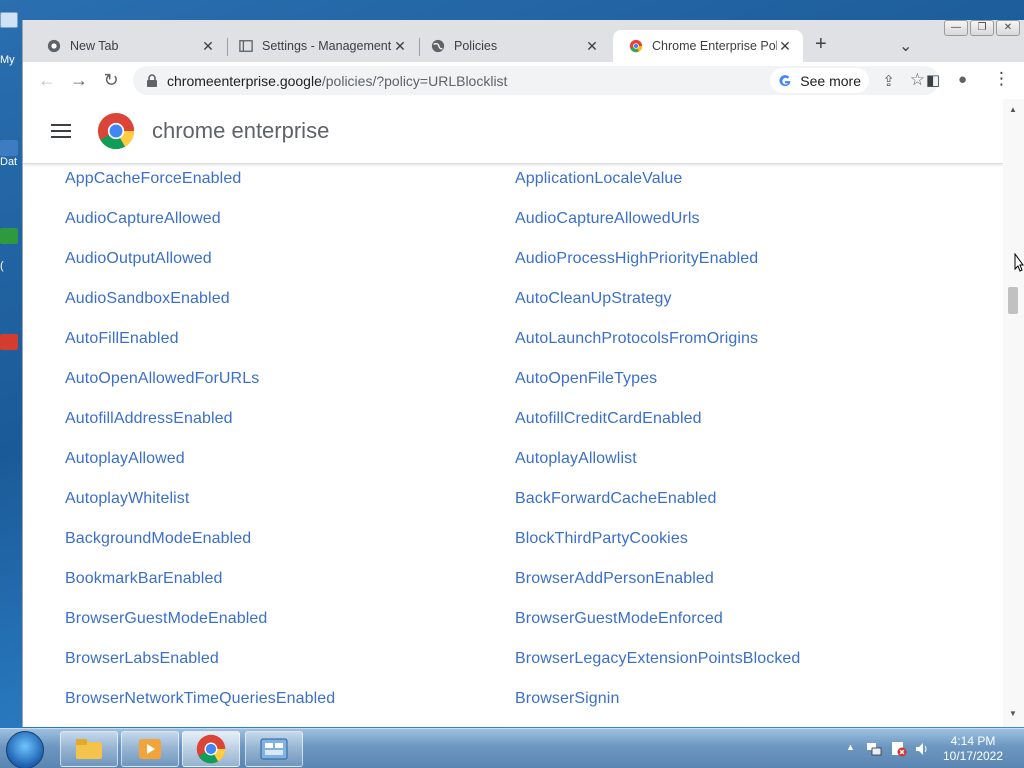 The width and height of the screenshot is (1024, 768). I want to click on show-hidden-icons-button: ▲, so click(850, 747).